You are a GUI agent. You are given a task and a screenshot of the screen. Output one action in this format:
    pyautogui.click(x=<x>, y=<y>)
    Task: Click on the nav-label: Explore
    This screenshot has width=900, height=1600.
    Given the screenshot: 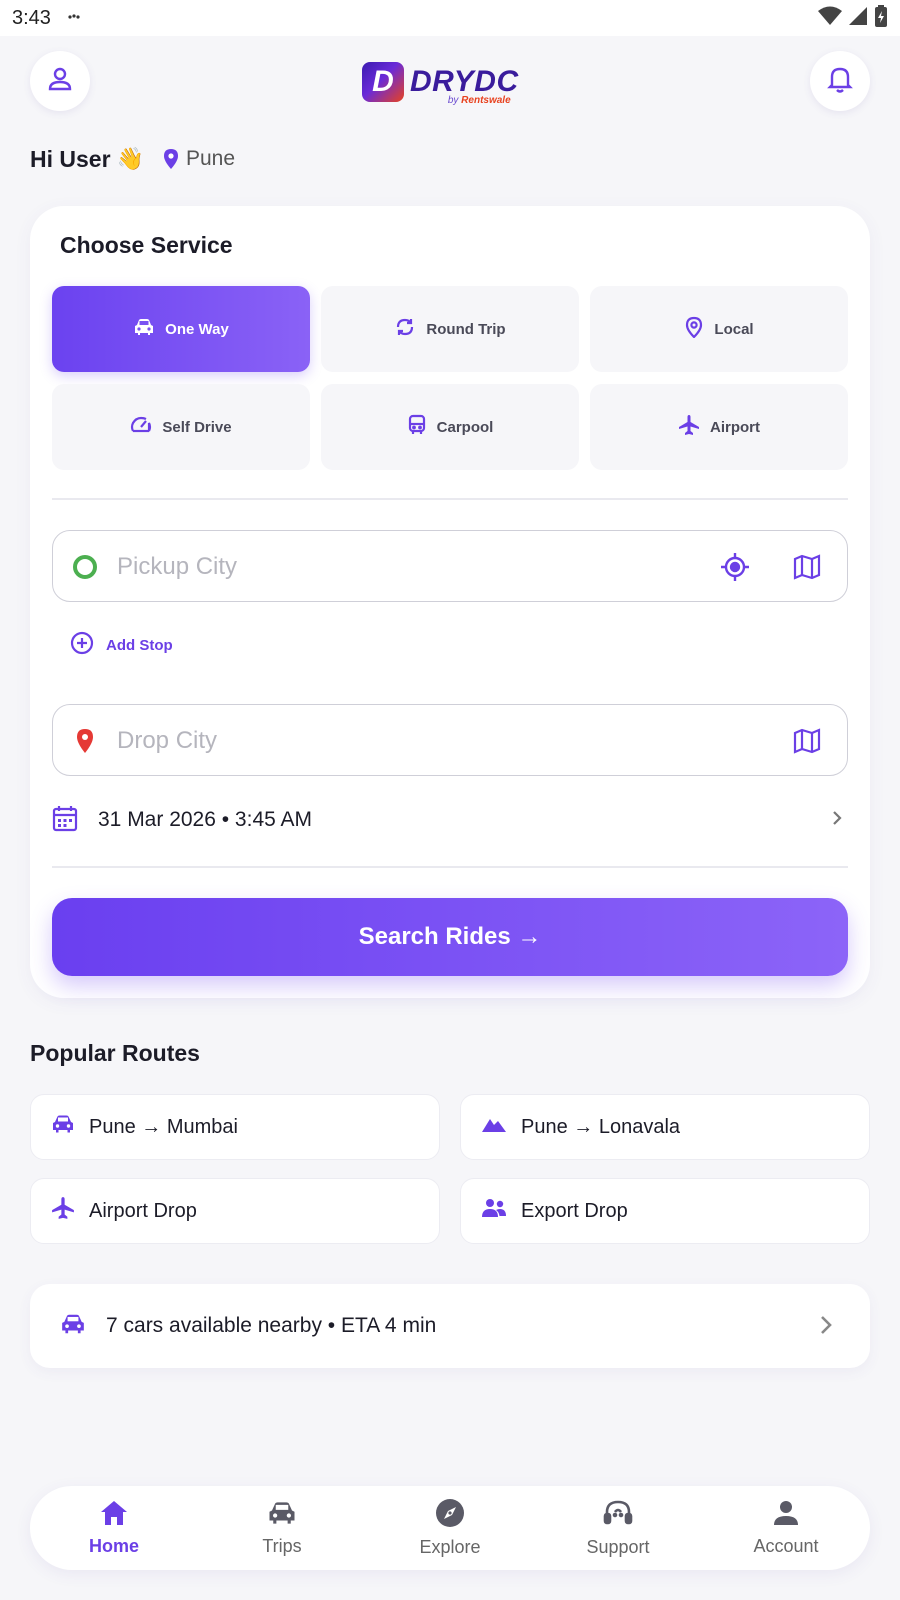 What is the action you would take?
    pyautogui.click(x=450, y=1547)
    